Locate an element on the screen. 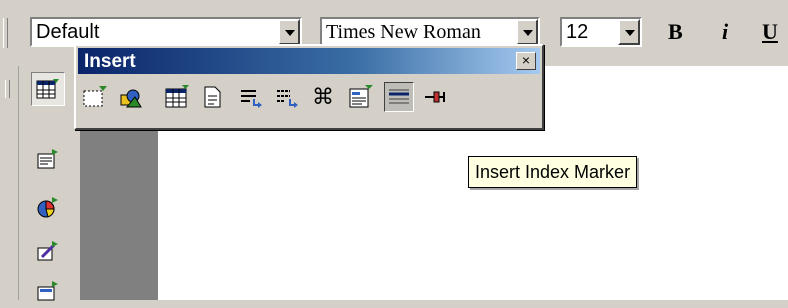 The image size is (788, 308). pie-chart-icon is located at coordinates (48, 207).